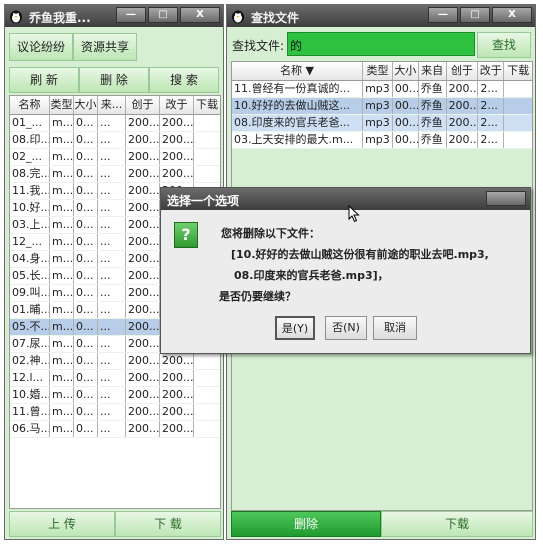  What do you see at coordinates (114, 16) in the screenshot?
I see `left-window-titlebar: 乔鱼我重... — □ X` at bounding box center [114, 16].